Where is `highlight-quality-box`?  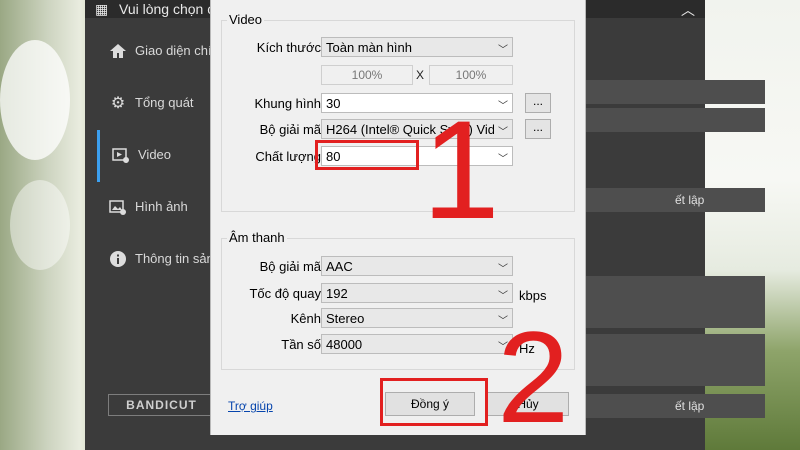 highlight-quality-box is located at coordinates (367, 155).